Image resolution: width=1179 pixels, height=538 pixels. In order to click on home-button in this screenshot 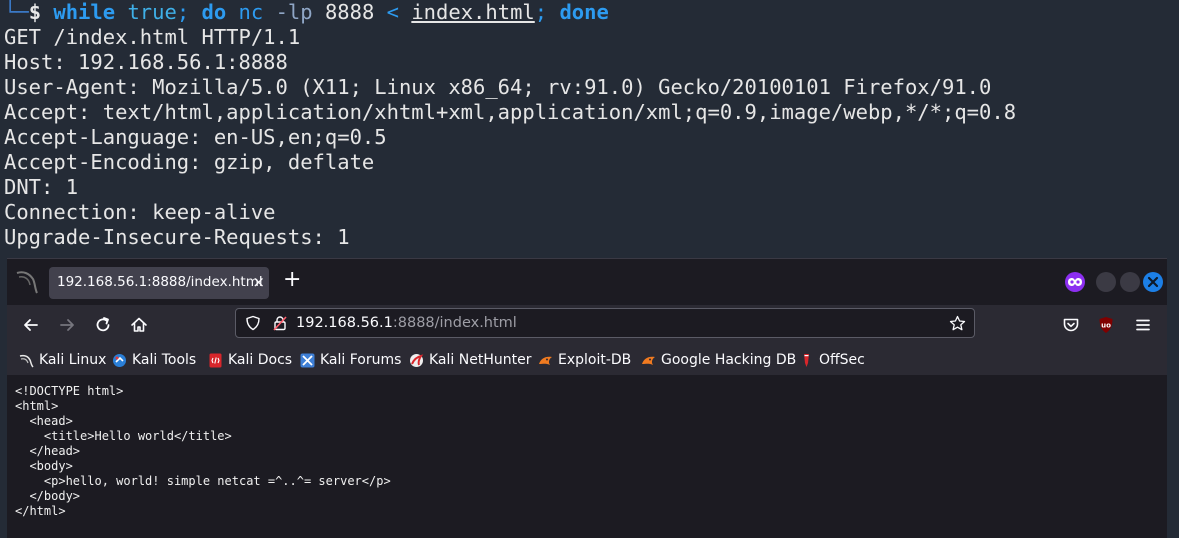, I will do `click(139, 325)`.